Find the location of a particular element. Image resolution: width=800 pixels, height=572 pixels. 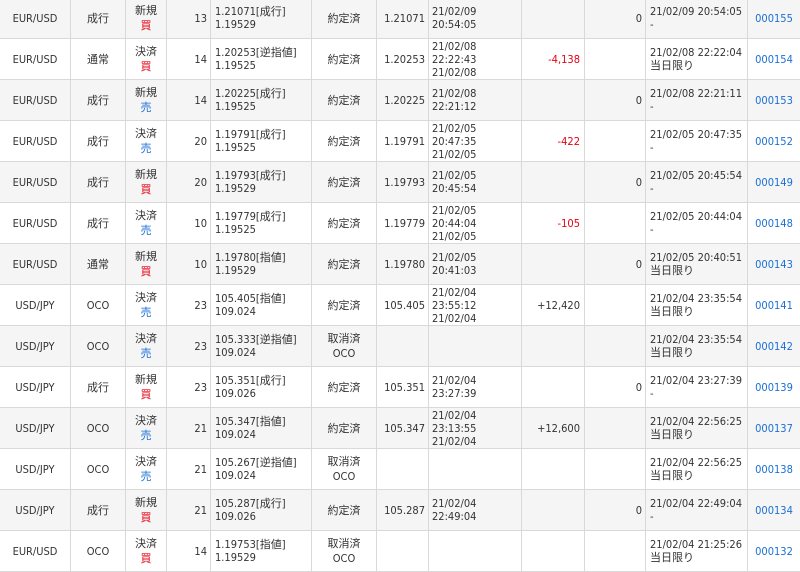

order-id-link: 000132 is located at coordinates (774, 551).